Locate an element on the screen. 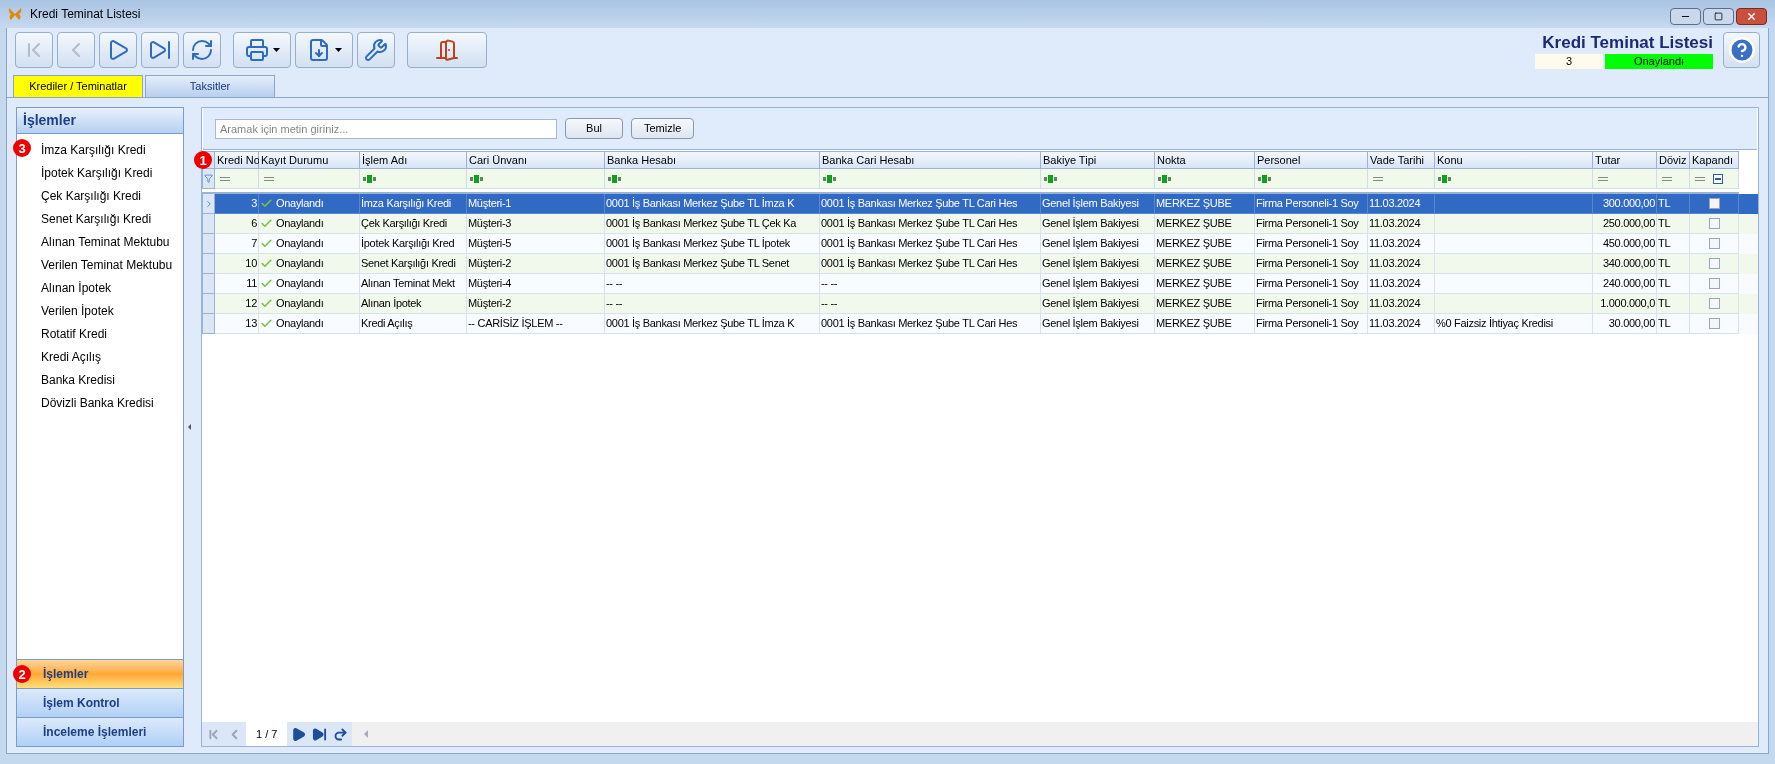 The image size is (1775, 764). column-header: Kayıt Durumu is located at coordinates (309, 160).